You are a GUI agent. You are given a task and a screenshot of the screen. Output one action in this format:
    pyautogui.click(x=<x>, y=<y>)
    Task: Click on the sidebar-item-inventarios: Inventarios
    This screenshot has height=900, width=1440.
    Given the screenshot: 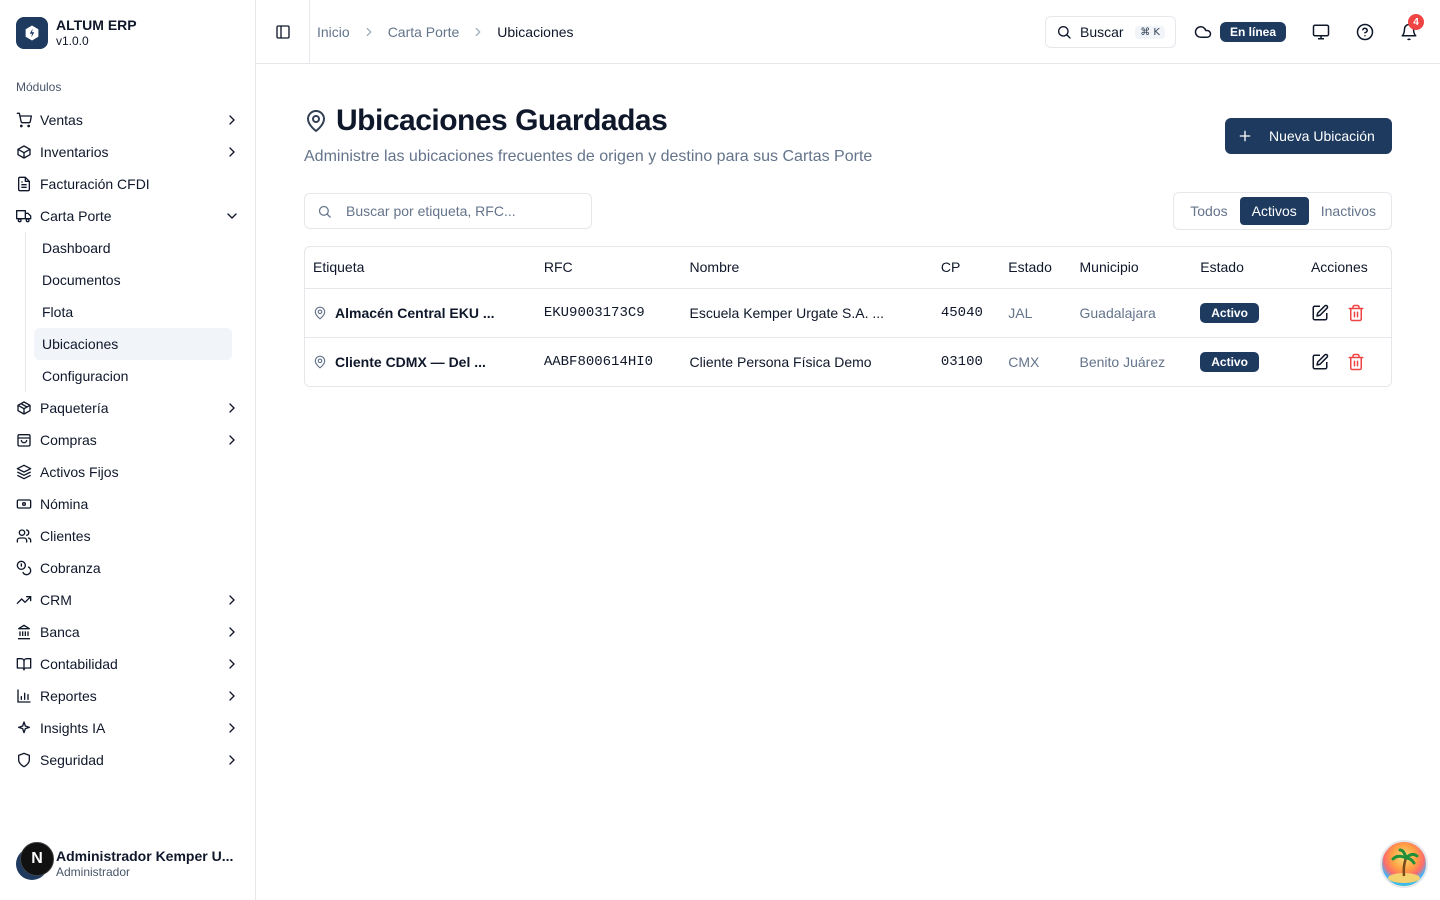 What is the action you would take?
    pyautogui.click(x=128, y=152)
    